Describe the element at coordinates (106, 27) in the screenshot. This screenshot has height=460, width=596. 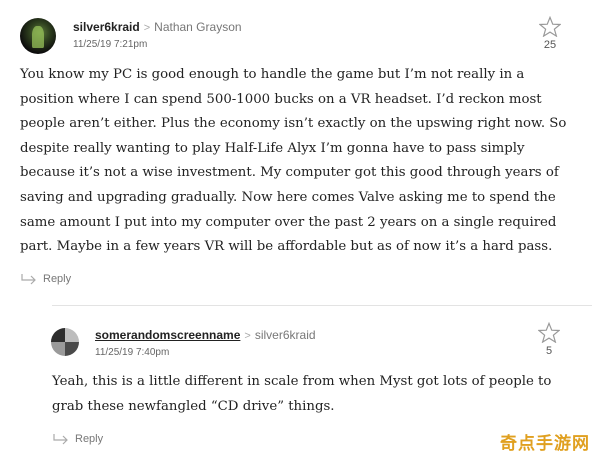
I see `author-name: silver6kraid` at that location.